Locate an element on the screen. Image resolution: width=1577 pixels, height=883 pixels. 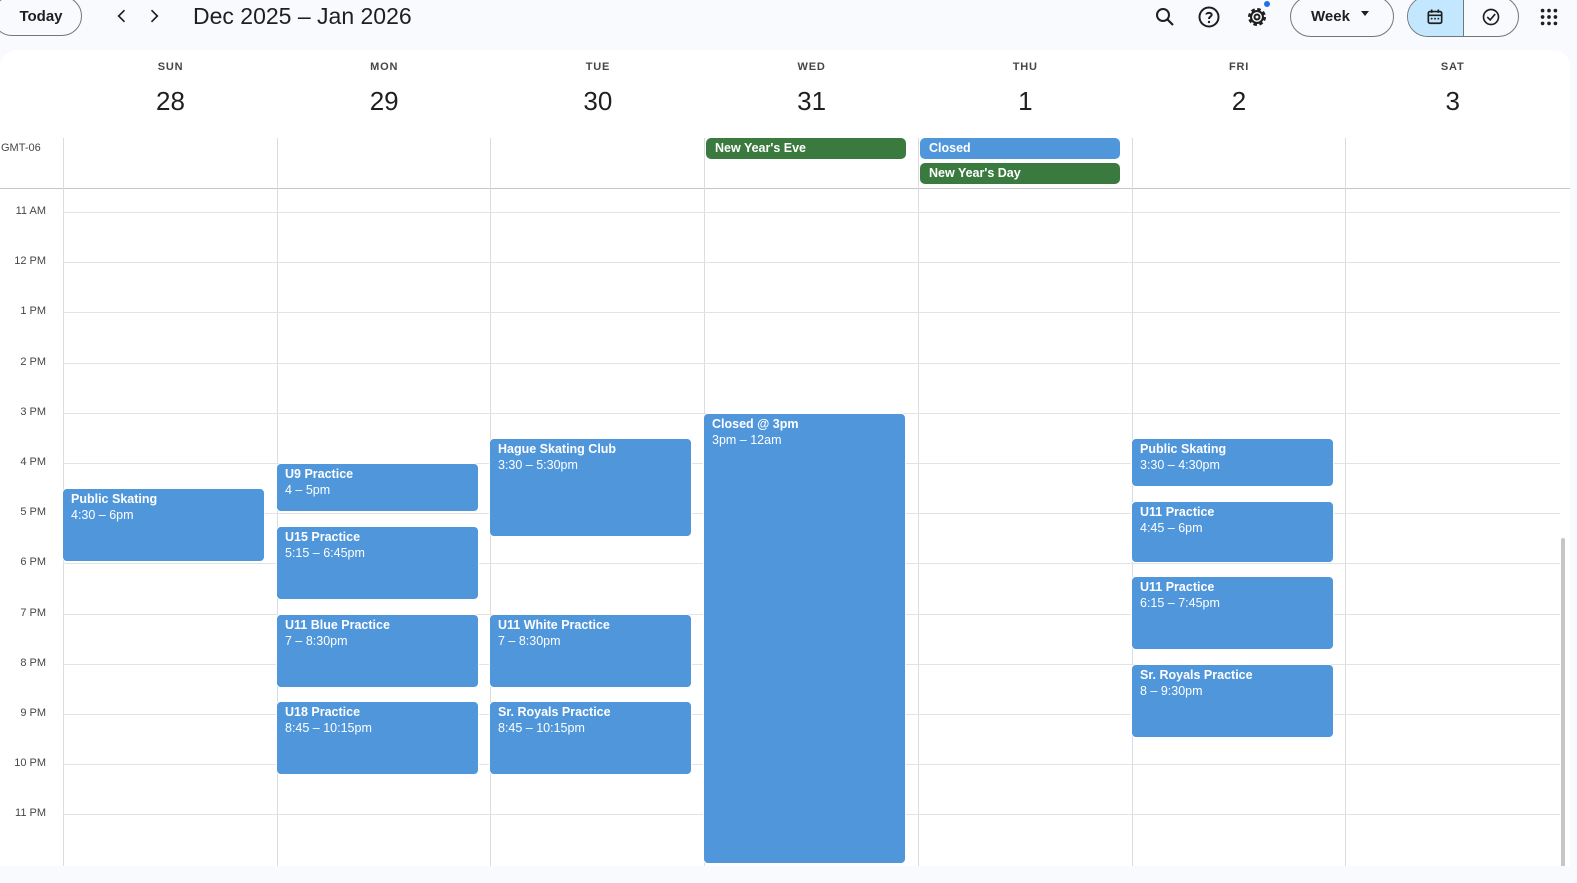
event-title: U11 White Practice is located at coordinates (554, 625).